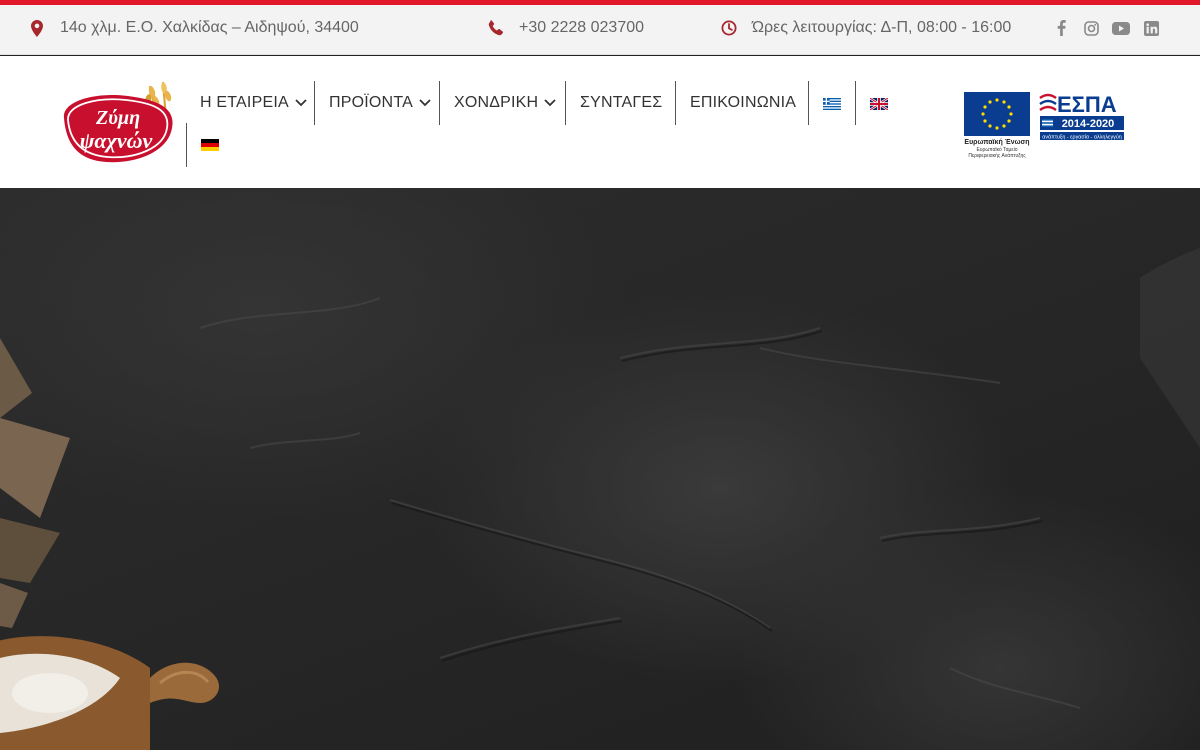 The width and height of the screenshot is (1200, 750). What do you see at coordinates (1082, 137) in the screenshot?
I see `espa-tagline: ανάπτυξη - εργασία - αλληλεγγύη` at bounding box center [1082, 137].